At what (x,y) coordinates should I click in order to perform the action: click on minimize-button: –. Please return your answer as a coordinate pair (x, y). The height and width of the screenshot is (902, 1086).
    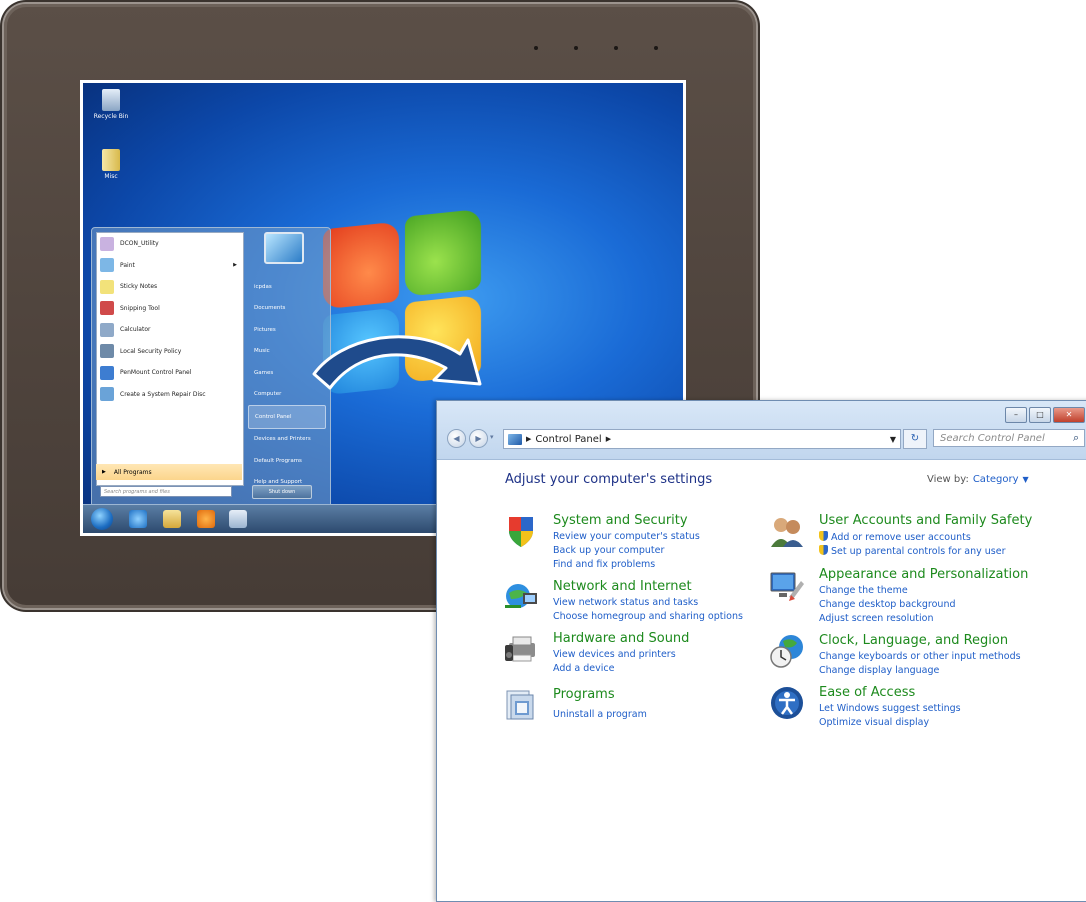
    Looking at the image, I should click on (1016, 415).